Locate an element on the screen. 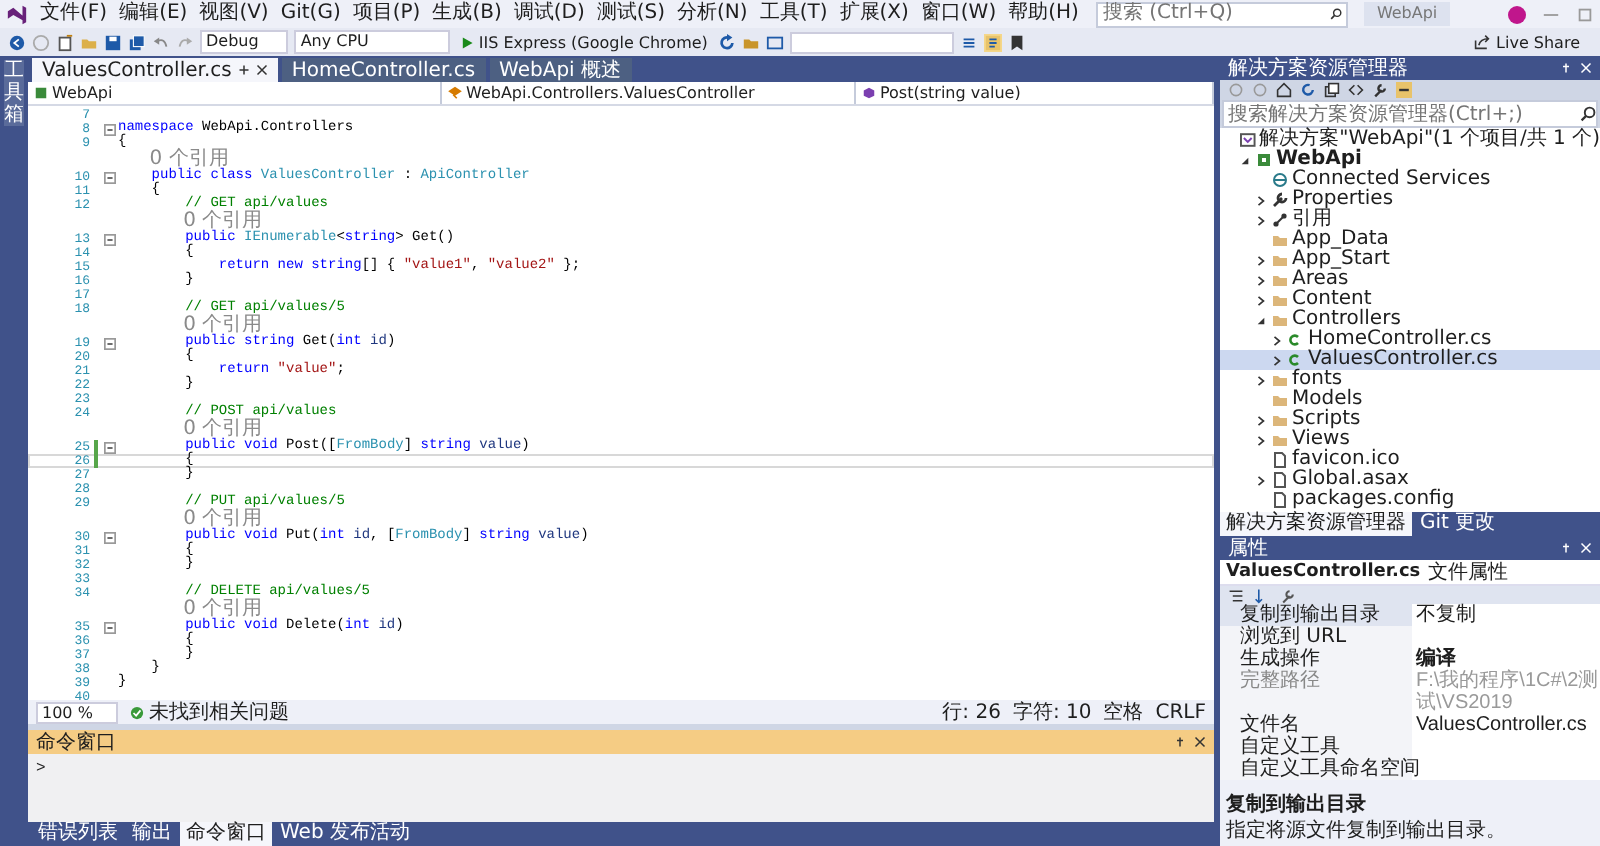 The height and width of the screenshot is (846, 1600). tree-item: App_Data is located at coordinates (1410, 240).